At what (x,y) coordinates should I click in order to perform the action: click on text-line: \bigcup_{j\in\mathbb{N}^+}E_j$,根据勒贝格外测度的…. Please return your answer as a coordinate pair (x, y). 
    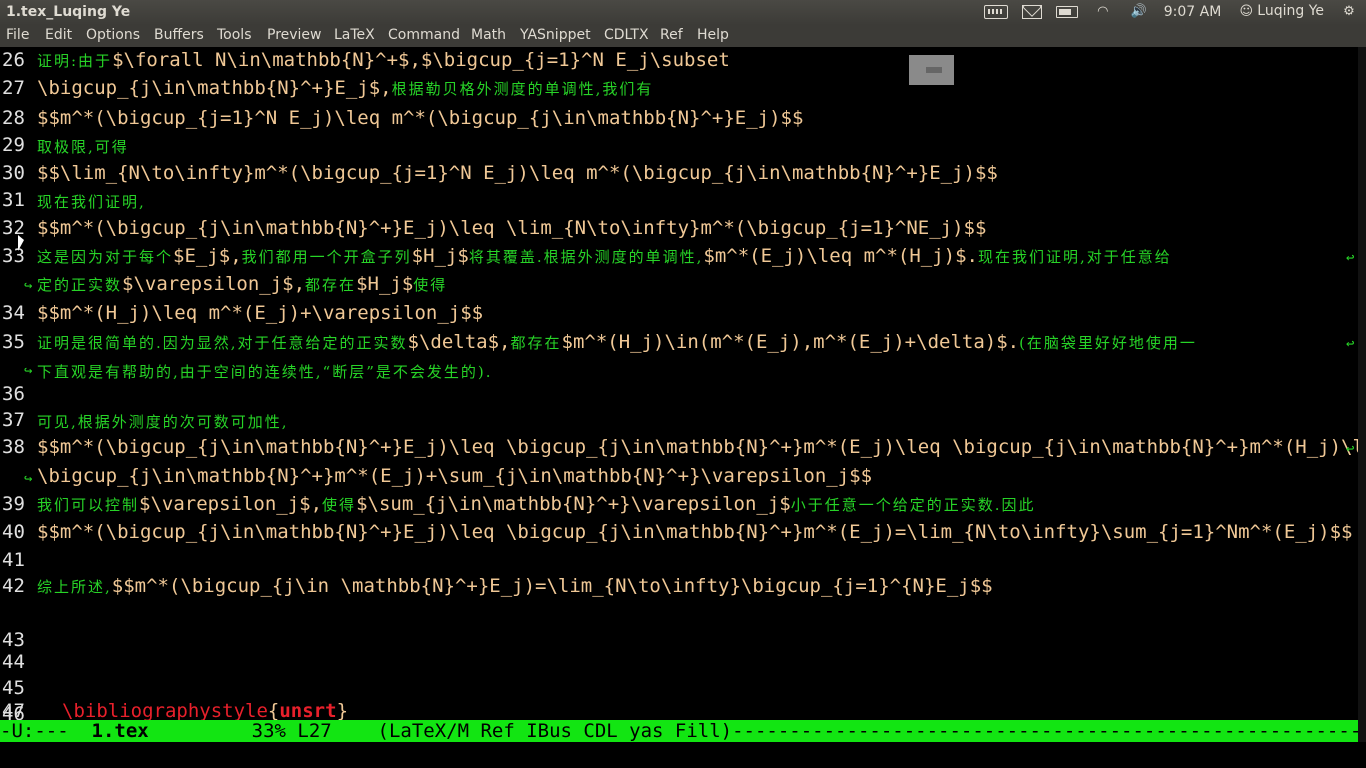
    Looking at the image, I should click on (345, 88).